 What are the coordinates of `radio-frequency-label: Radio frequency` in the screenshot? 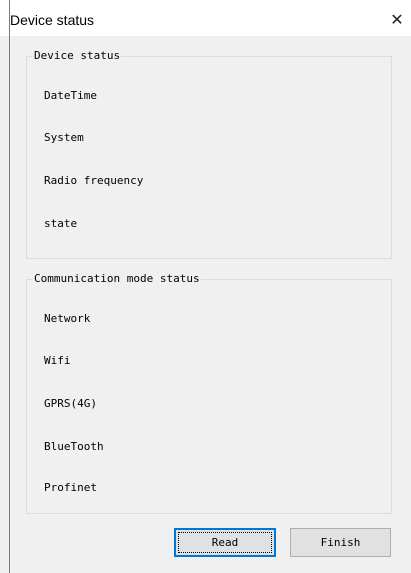 It's located at (94, 180).